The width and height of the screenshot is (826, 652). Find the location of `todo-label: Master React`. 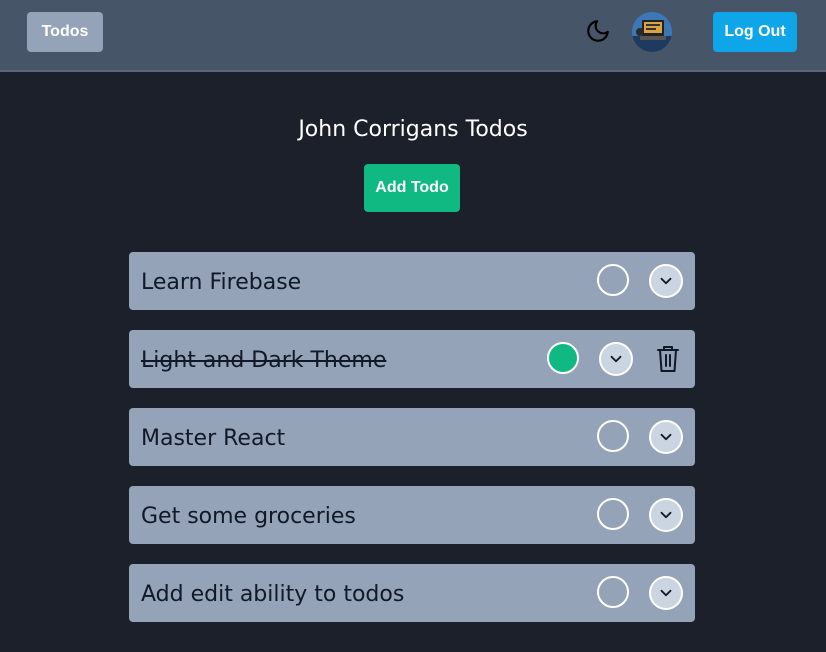

todo-label: Master React is located at coordinates (213, 438).